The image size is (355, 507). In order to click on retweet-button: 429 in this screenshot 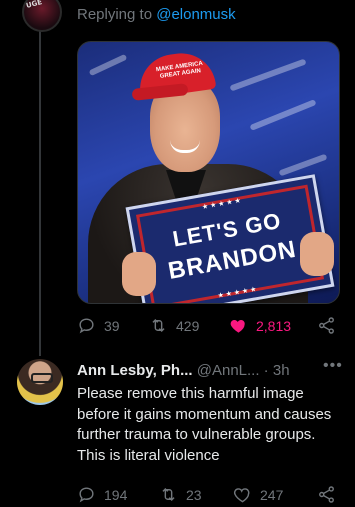, I will do `click(174, 325)`.